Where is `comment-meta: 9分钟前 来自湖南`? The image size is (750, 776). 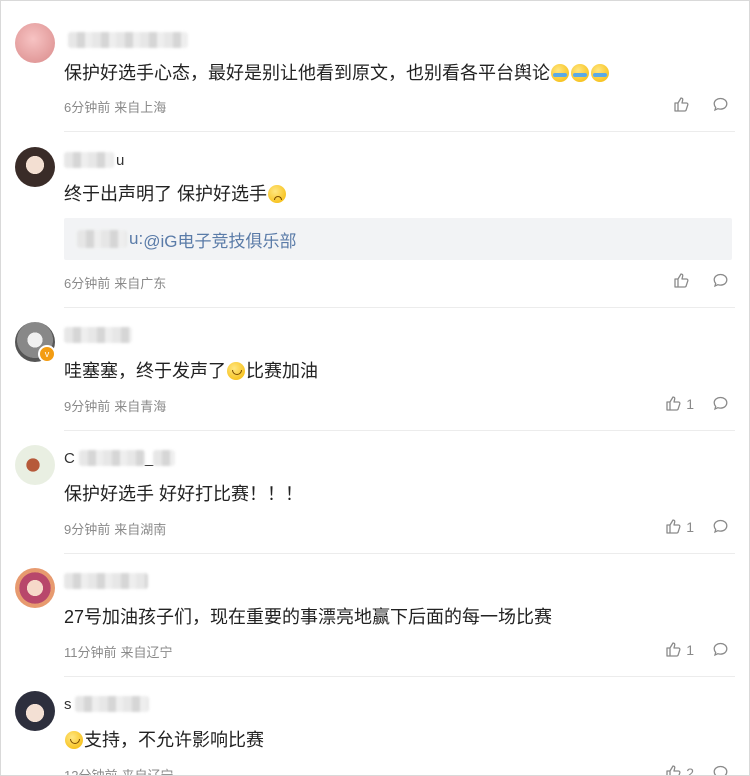
comment-meta: 9分钟前 来自湖南 is located at coordinates (115, 528).